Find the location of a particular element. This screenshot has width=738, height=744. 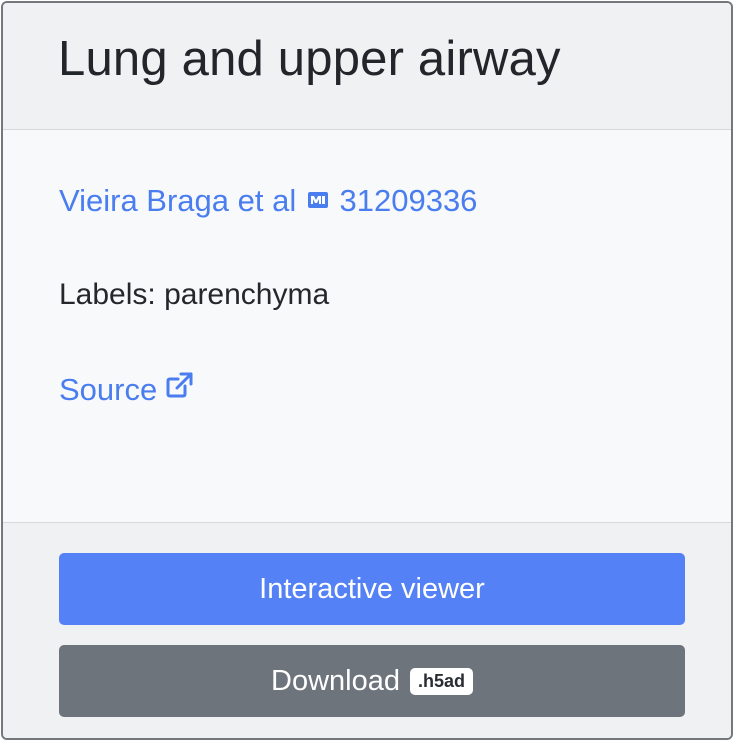

labels-text: Labels: parenchyma is located at coordinates (194, 294).